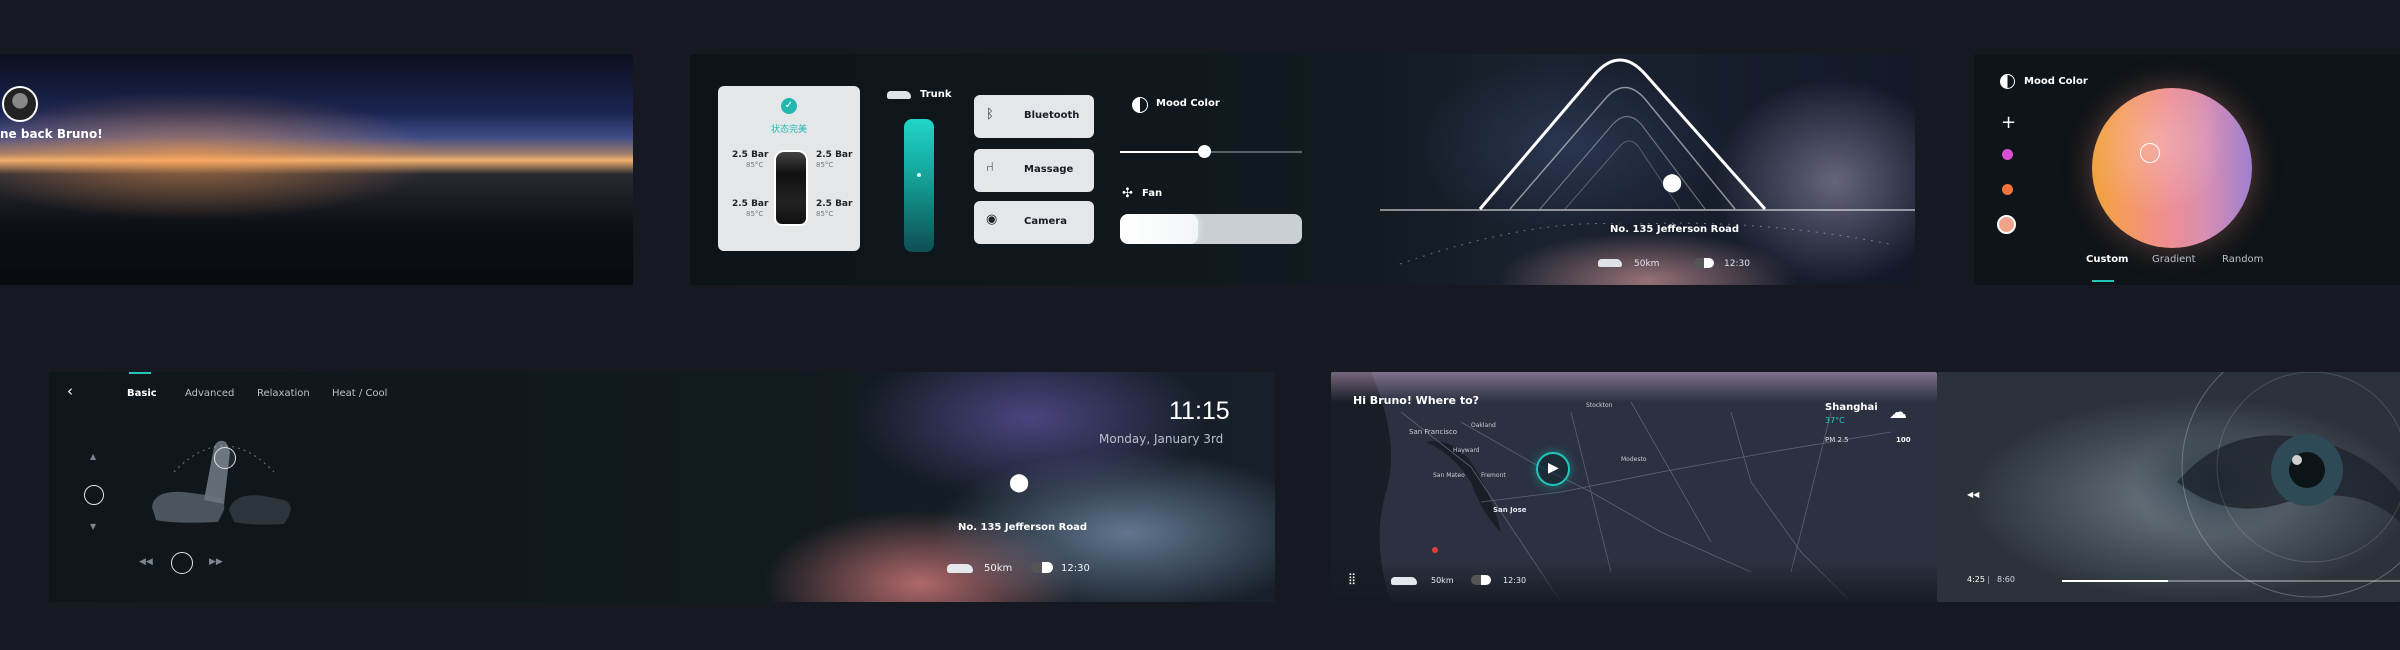 Image resolution: width=2400 pixels, height=650 pixels. What do you see at coordinates (1352, 578) in the screenshot?
I see `apps-grid-icon: ⣿` at bounding box center [1352, 578].